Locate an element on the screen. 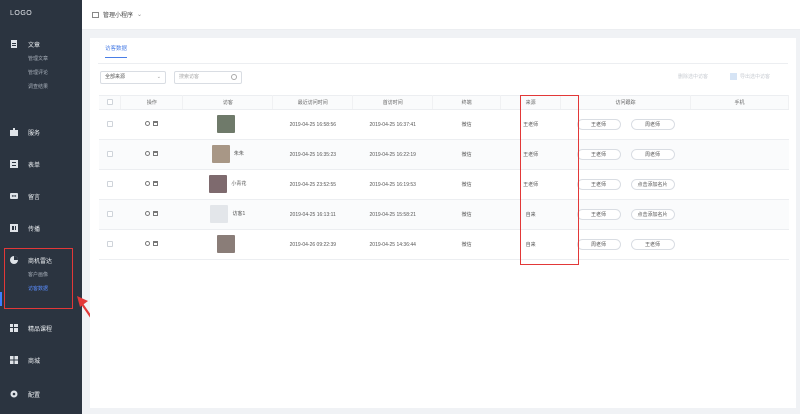 This screenshot has width=800, height=414. col-header: 操作 is located at coordinates (152, 102).